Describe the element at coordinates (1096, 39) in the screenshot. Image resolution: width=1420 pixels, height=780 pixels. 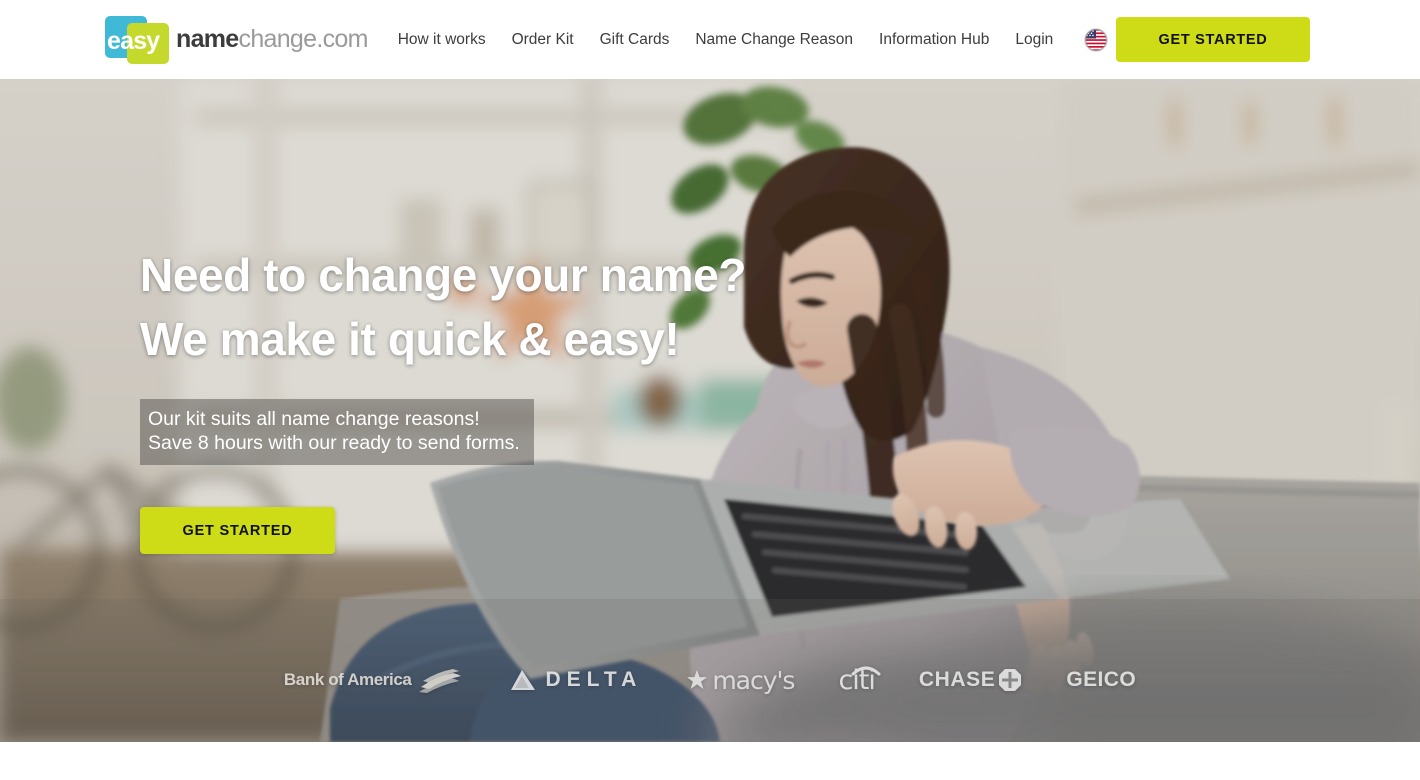
I see `us-flag-icon` at that location.